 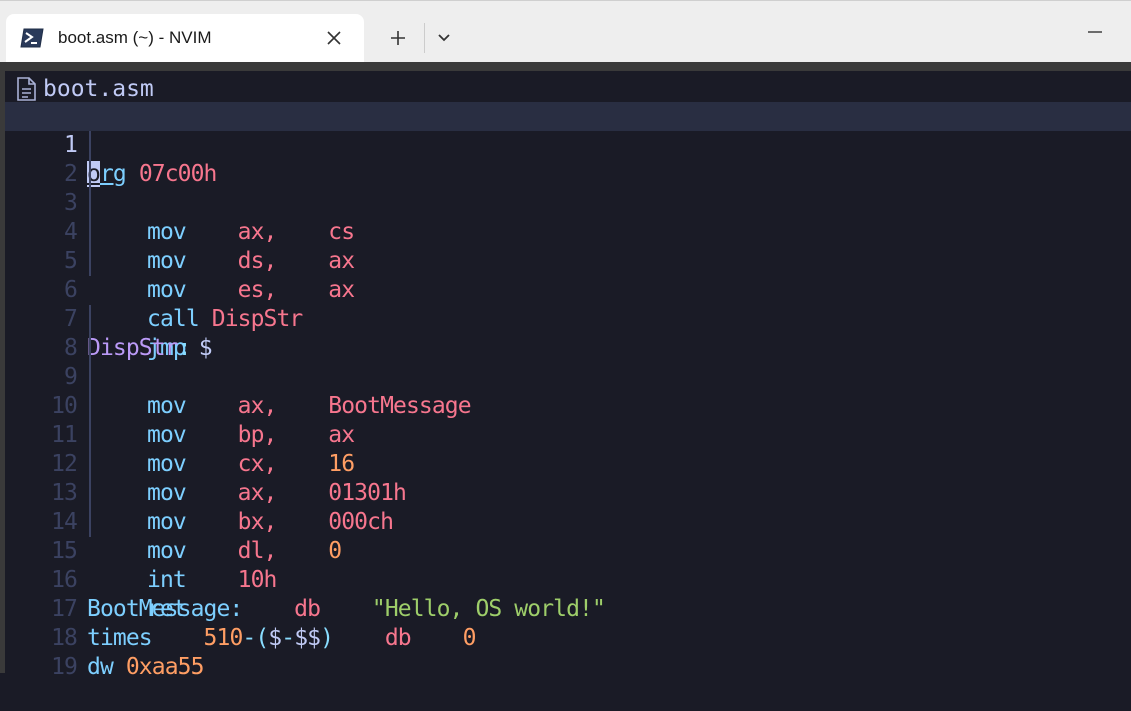 I want to click on code-line: 1 org 07c00h, so click(x=568, y=144).